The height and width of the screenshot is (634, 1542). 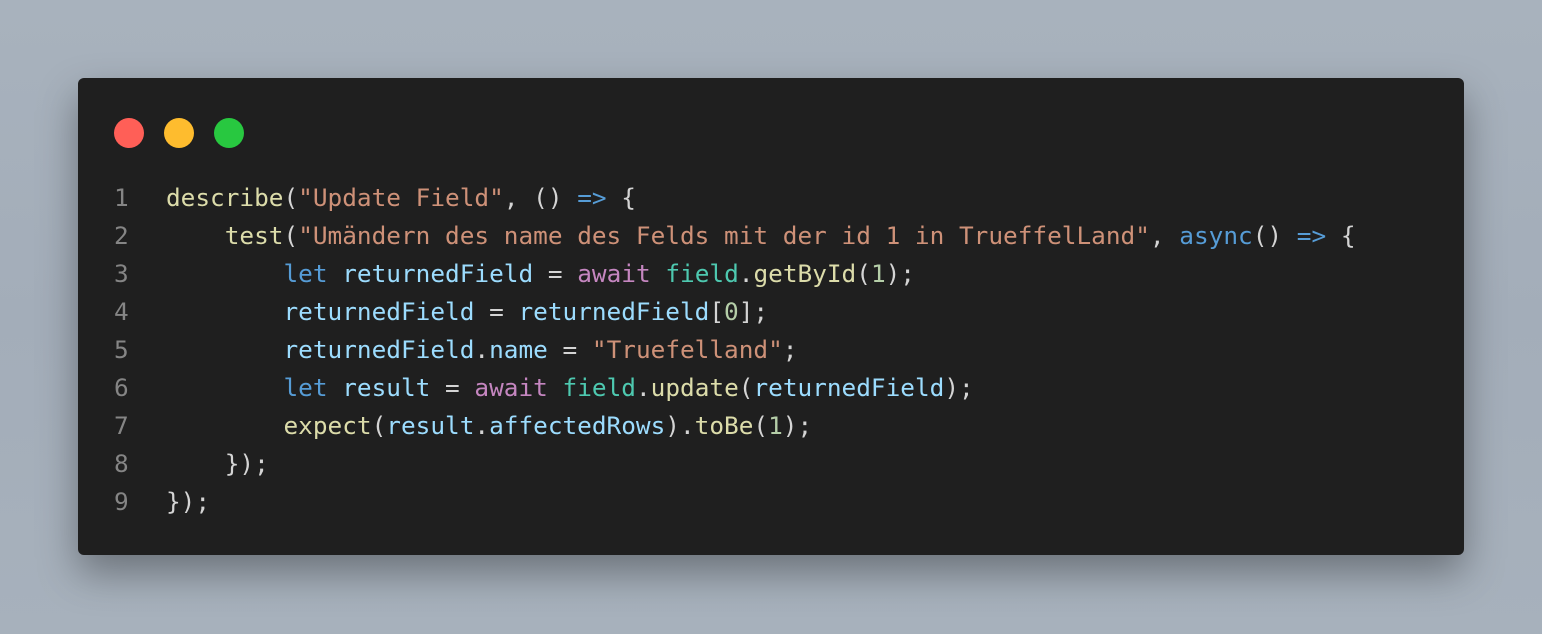 I want to click on code-line: 4 returnedField = returnedField[0];, so click(x=771, y=312).